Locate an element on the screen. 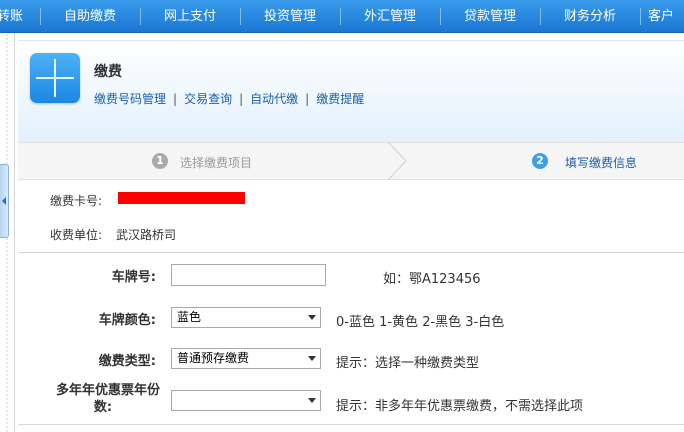 The height and width of the screenshot is (432, 684). nav-separator is located at coordinates (640, 16).